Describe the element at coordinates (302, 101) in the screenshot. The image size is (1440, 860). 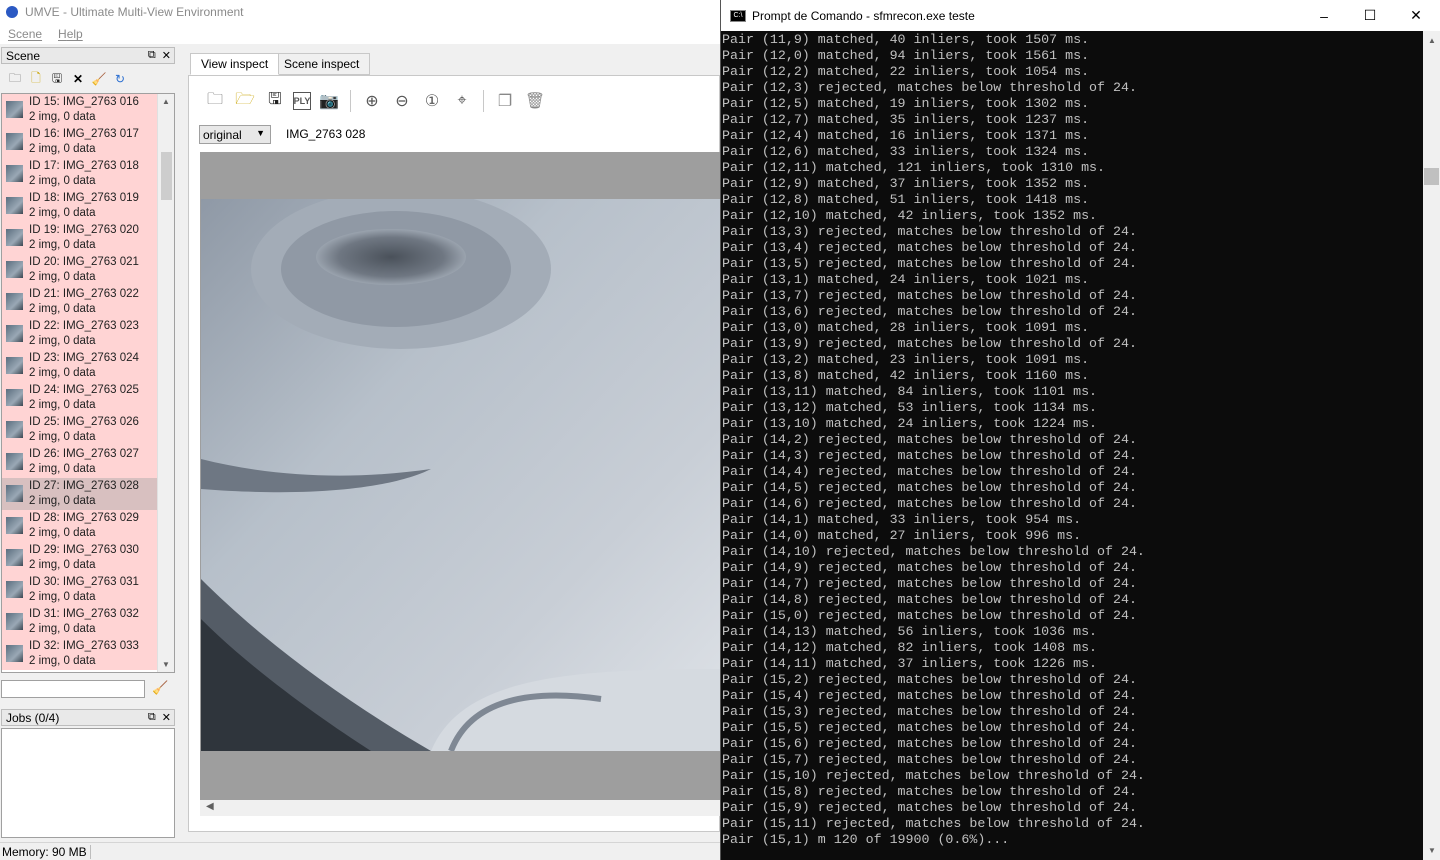
I see `export-ply-icon: PLY` at that location.